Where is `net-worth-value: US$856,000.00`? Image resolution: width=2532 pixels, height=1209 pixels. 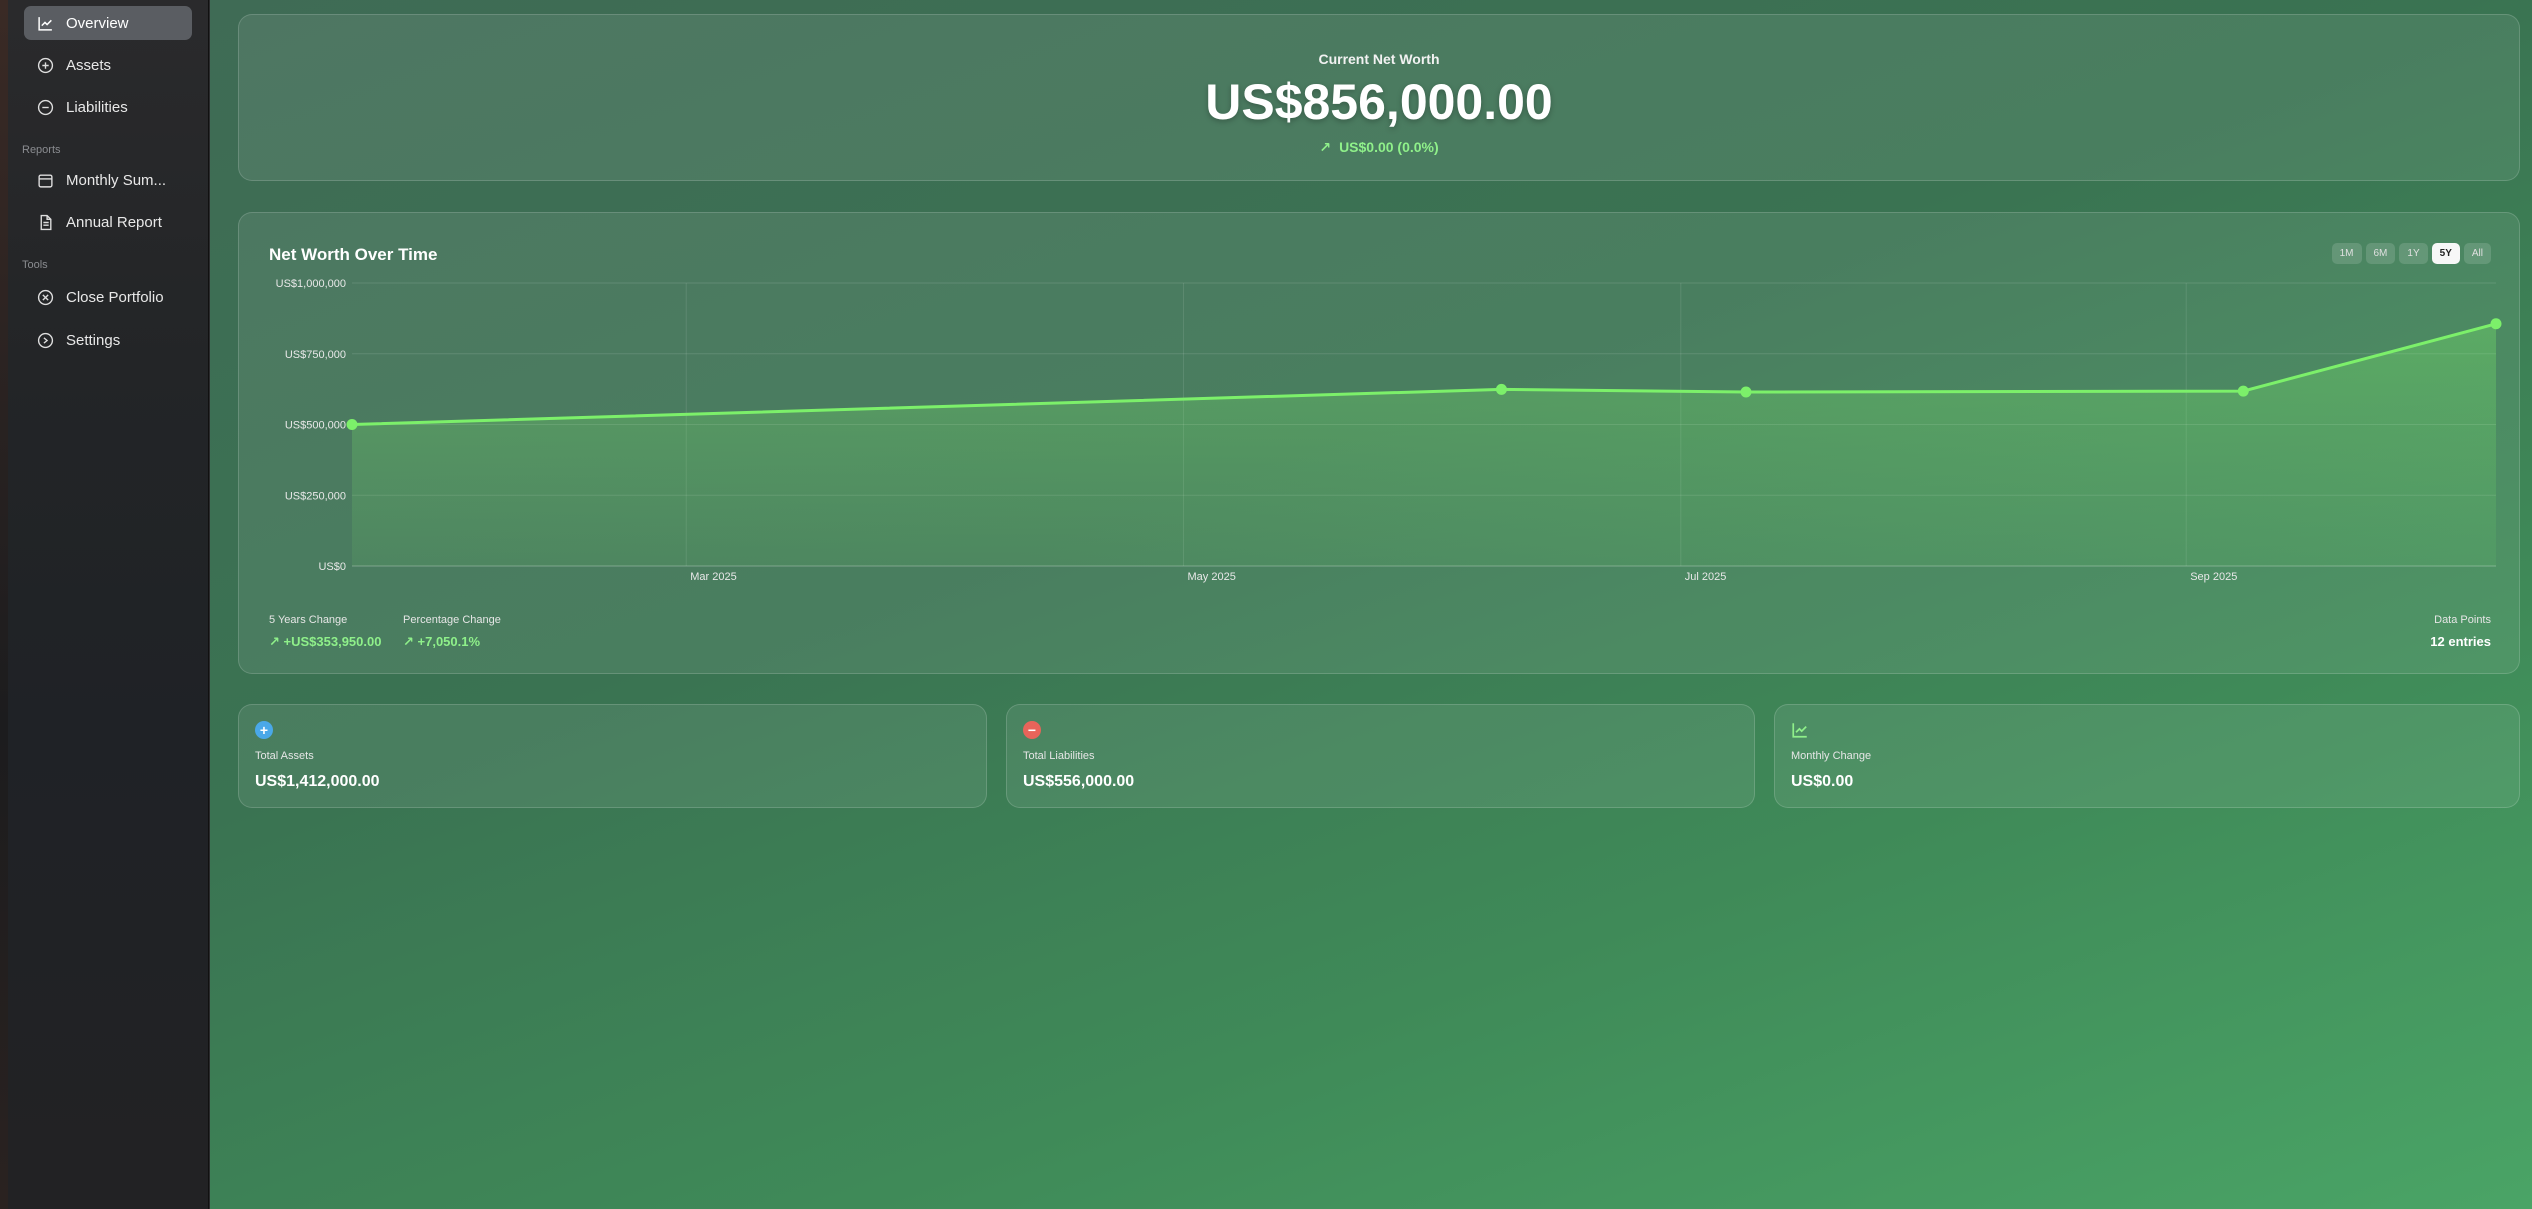 net-worth-value: US$856,000.00 is located at coordinates (1379, 102).